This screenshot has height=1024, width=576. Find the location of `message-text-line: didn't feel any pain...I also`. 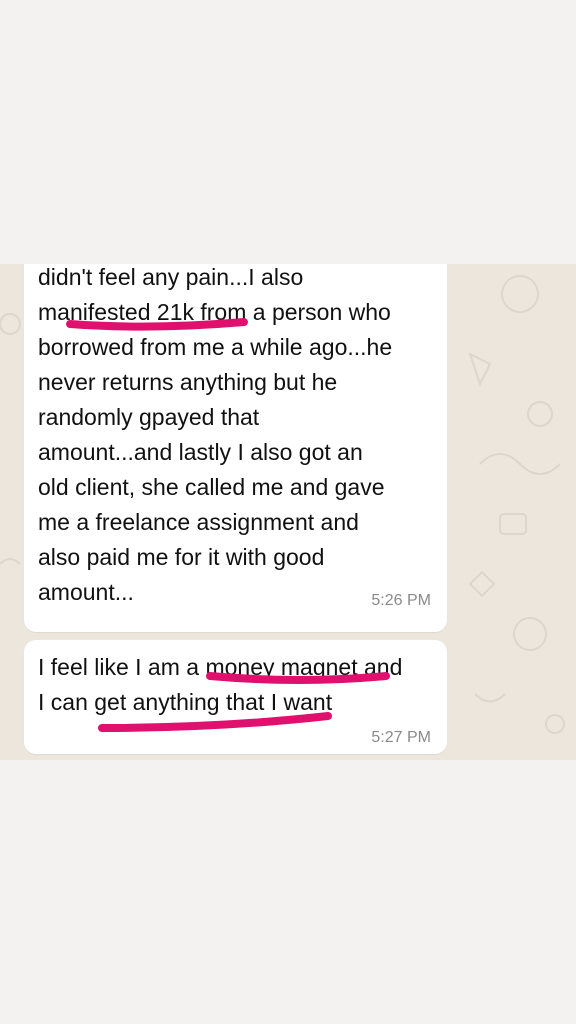

message-text-line: didn't feel any pain...I also is located at coordinates (171, 277).